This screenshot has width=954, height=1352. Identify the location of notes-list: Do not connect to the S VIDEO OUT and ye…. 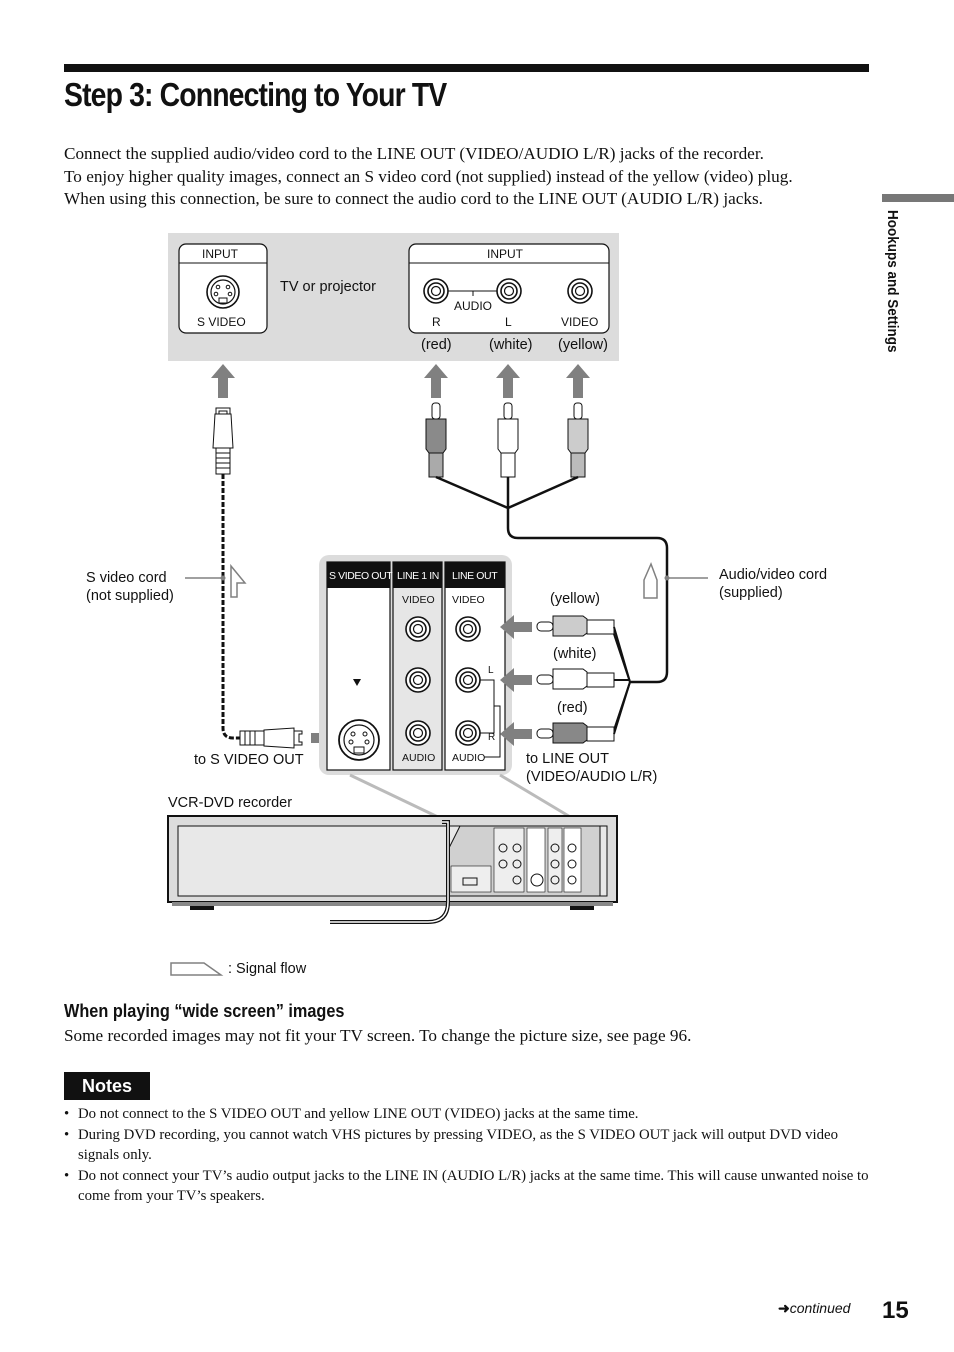
(469, 1155).